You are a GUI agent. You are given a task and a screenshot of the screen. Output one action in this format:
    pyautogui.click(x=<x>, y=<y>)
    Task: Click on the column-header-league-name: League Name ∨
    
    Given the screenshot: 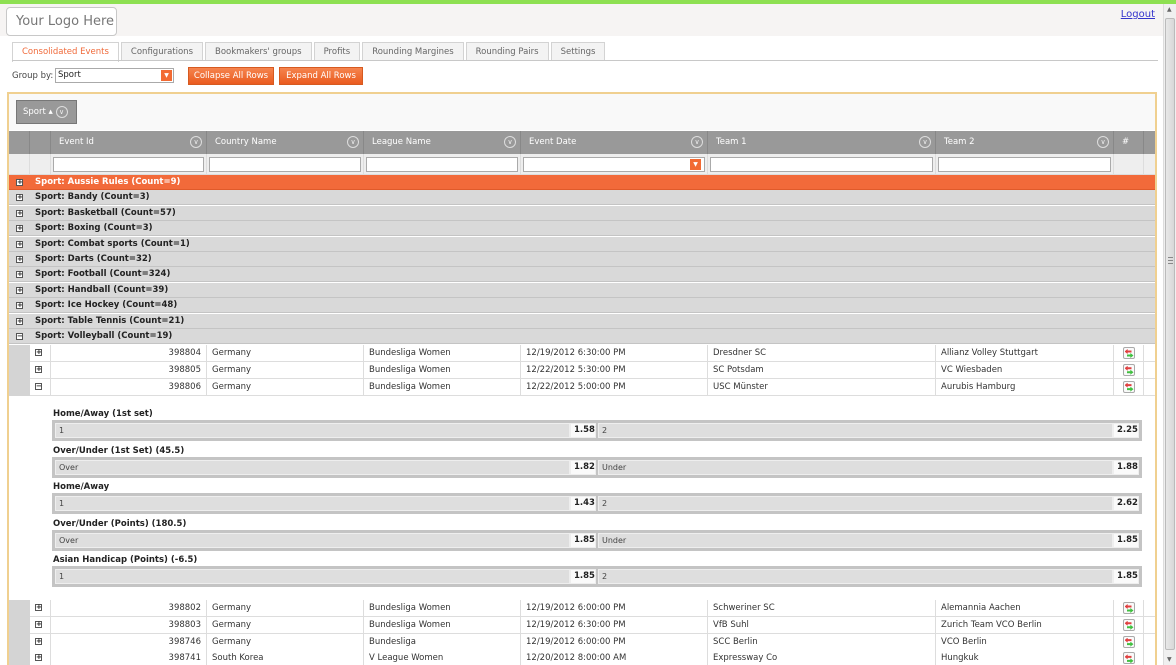 What is the action you would take?
    pyautogui.click(x=442, y=142)
    